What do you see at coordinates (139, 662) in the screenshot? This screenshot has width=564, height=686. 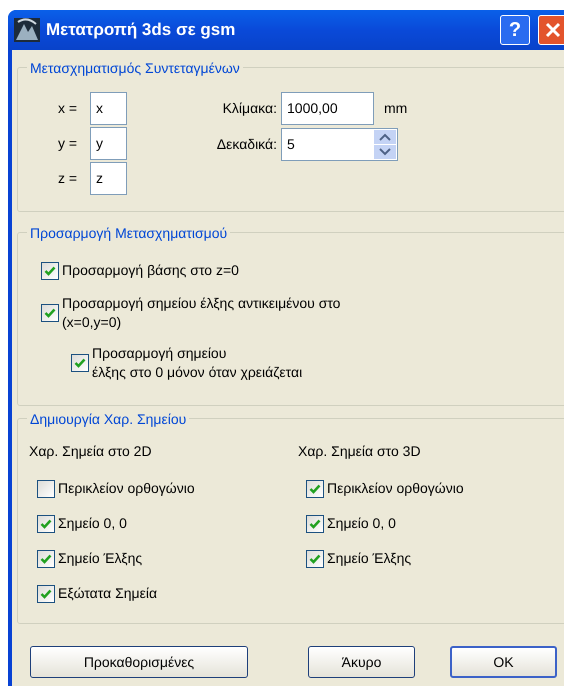 I see `dialog-button: Προκαθορισμένες` at bounding box center [139, 662].